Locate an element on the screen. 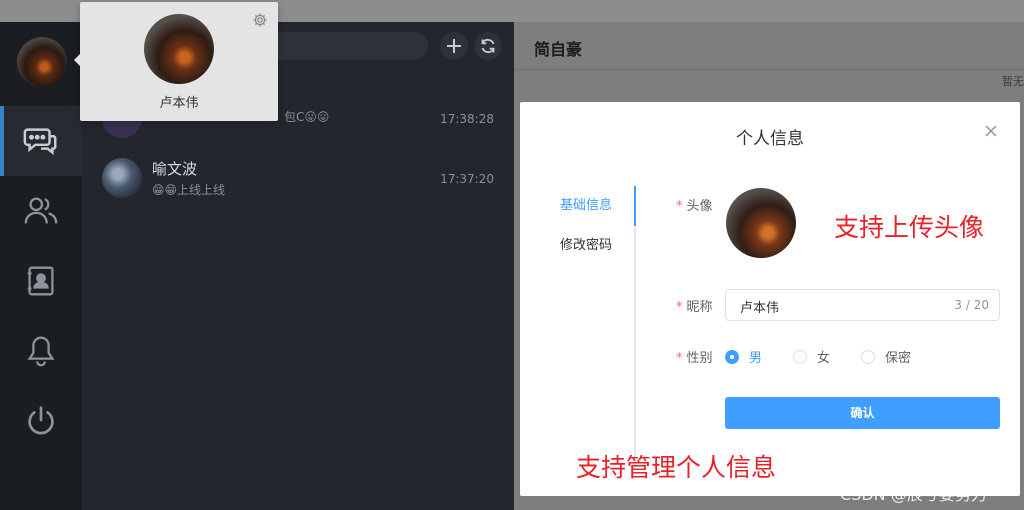 Image resolution: width=1024 pixels, height=510 pixels. plus-icon is located at coordinates (454, 46).